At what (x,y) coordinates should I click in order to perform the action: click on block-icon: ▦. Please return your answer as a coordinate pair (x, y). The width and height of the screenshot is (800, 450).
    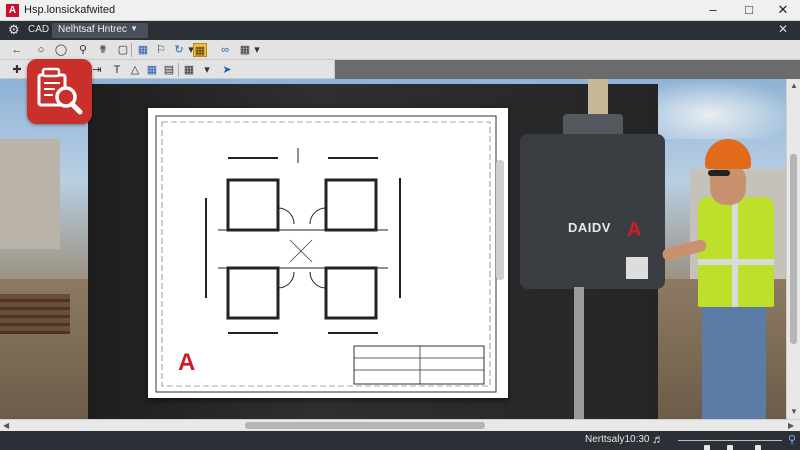
    Looking at the image, I should click on (152, 70).